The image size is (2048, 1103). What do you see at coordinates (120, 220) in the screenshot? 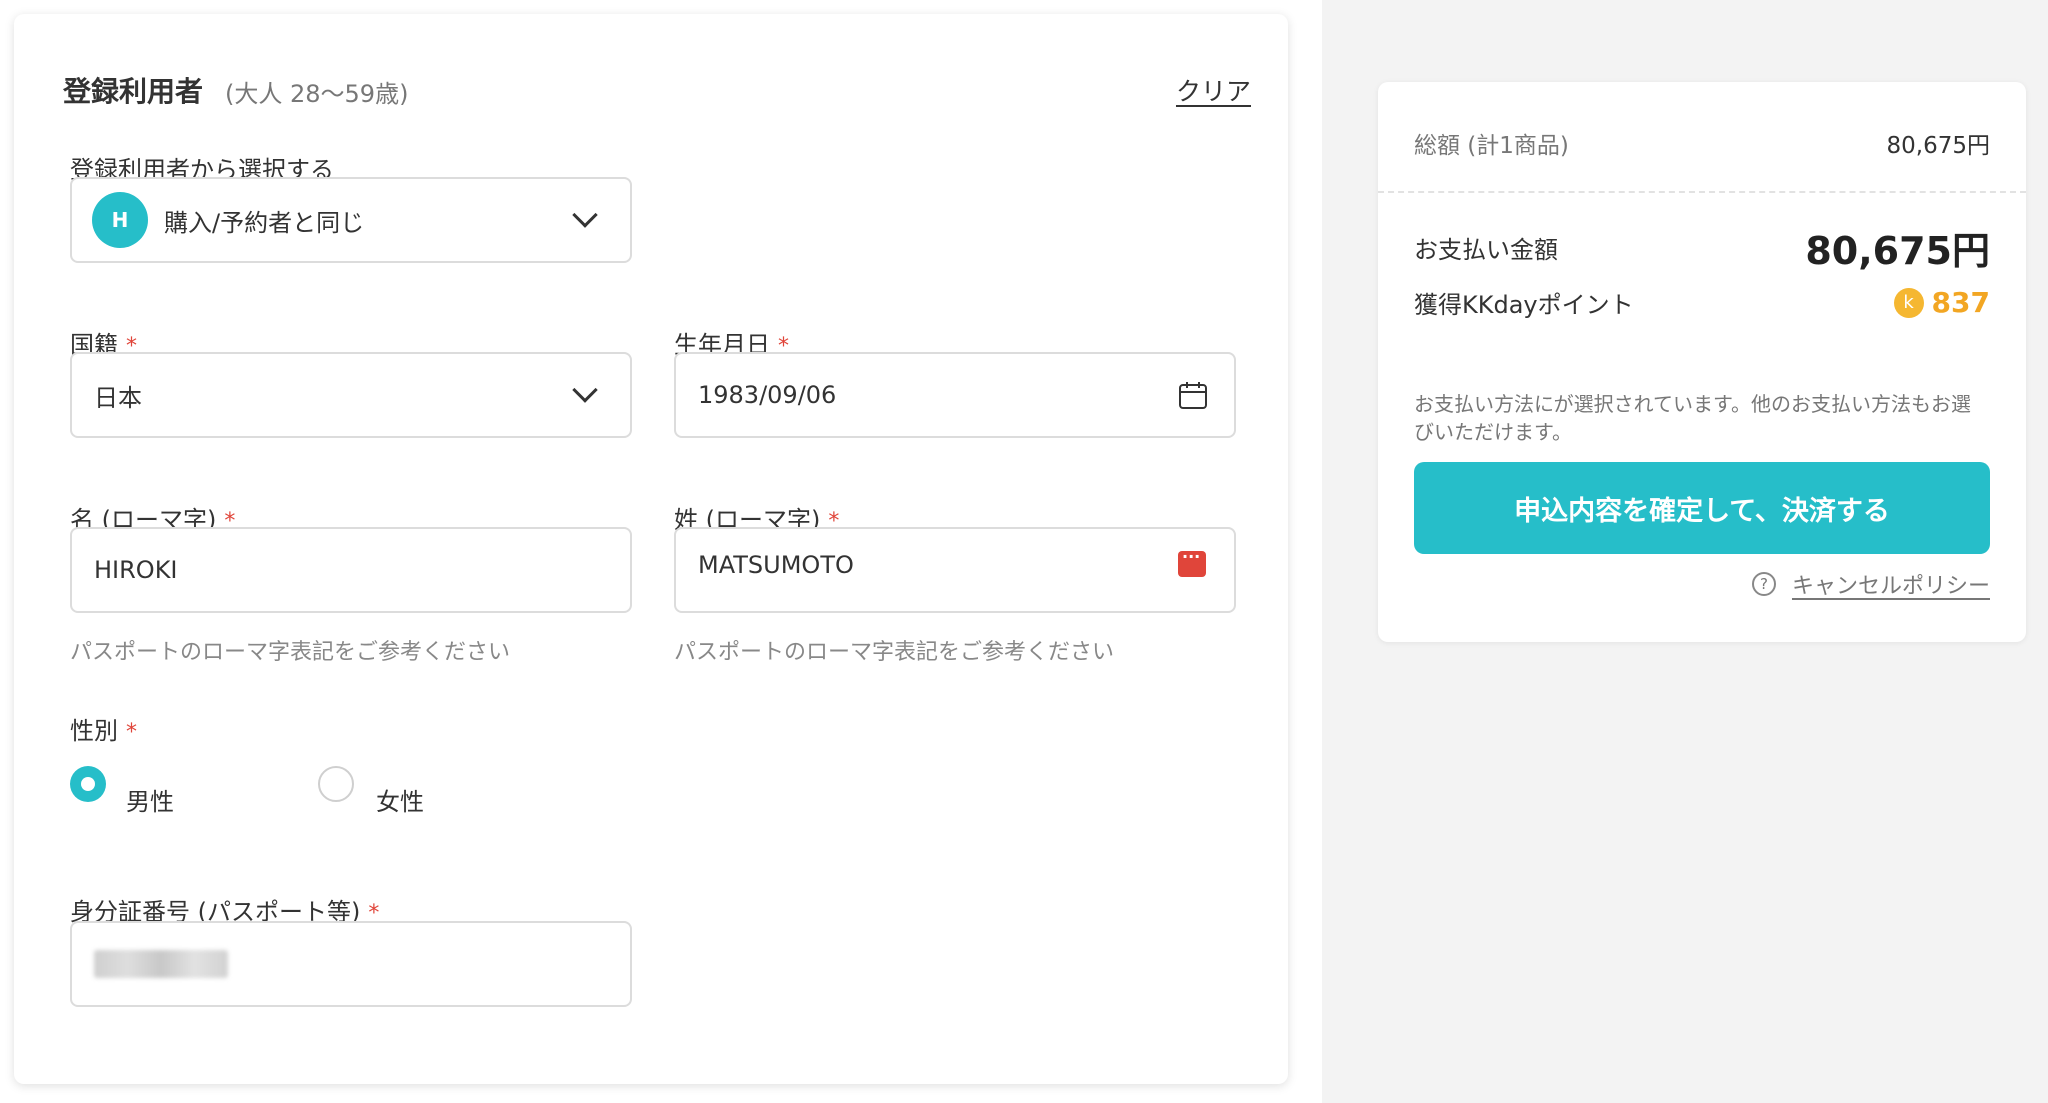
I see `avatar: H` at bounding box center [120, 220].